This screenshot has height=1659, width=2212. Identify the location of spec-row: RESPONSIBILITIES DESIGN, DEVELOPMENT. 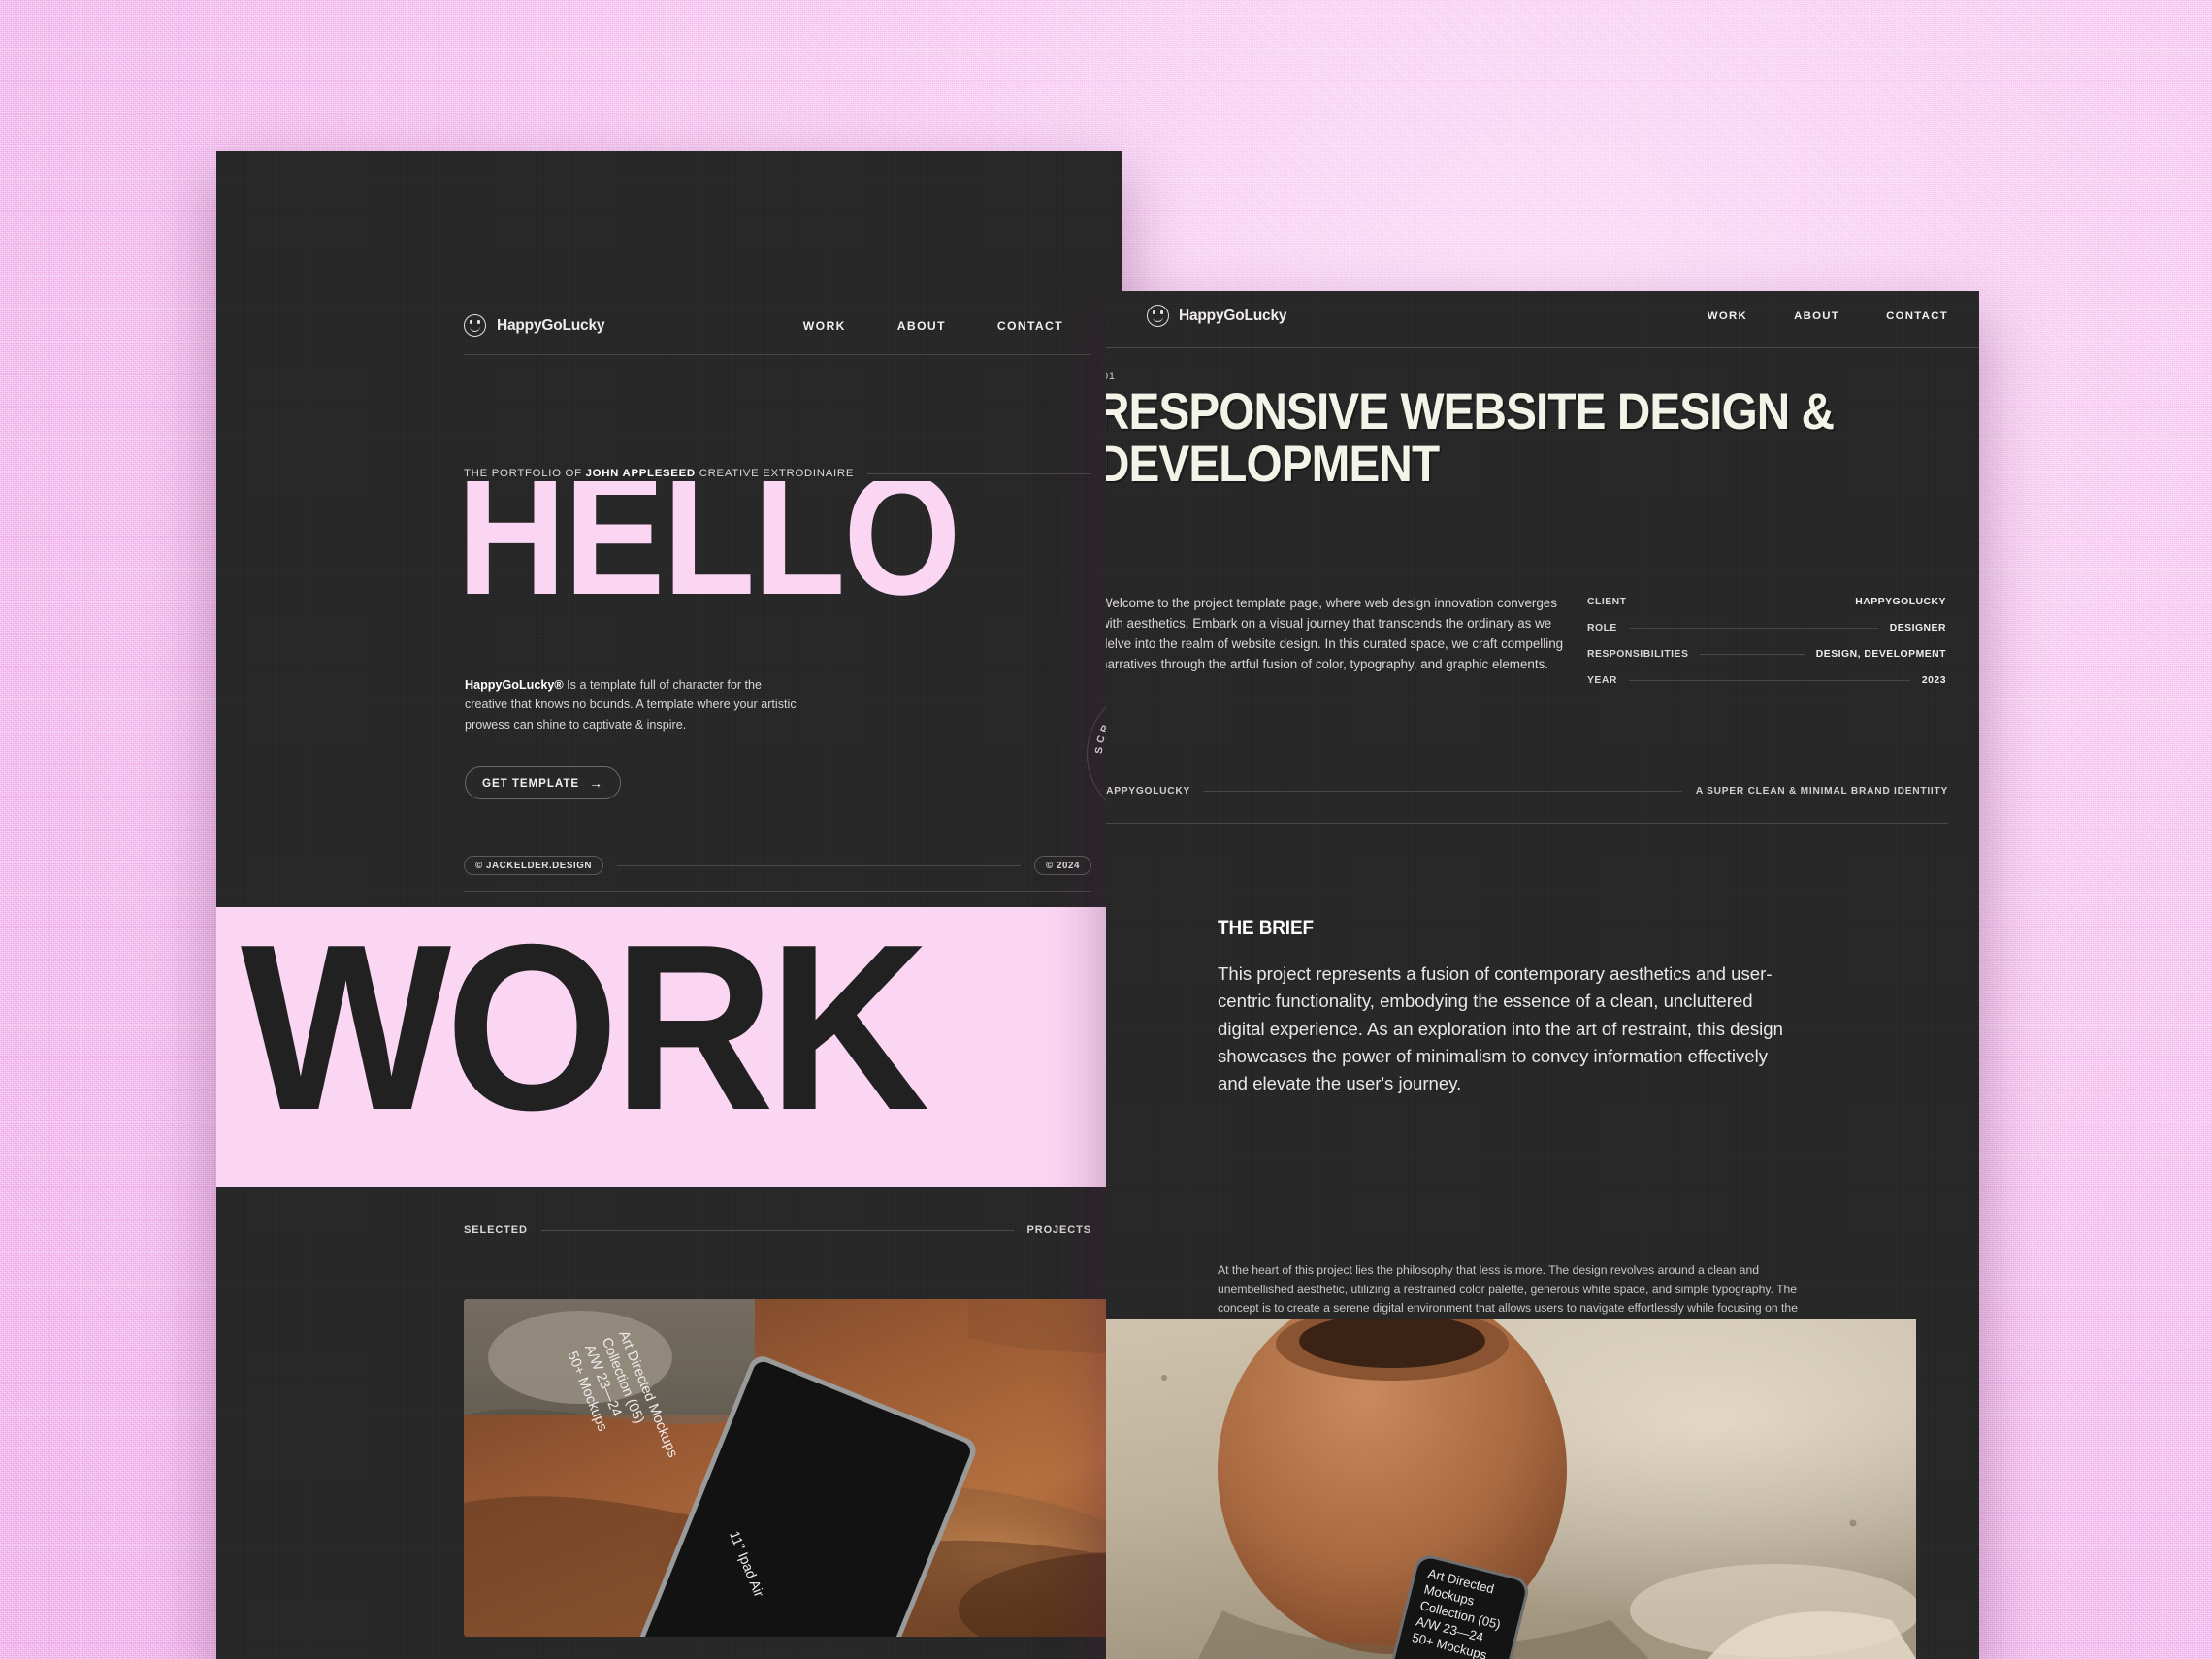
(1767, 654).